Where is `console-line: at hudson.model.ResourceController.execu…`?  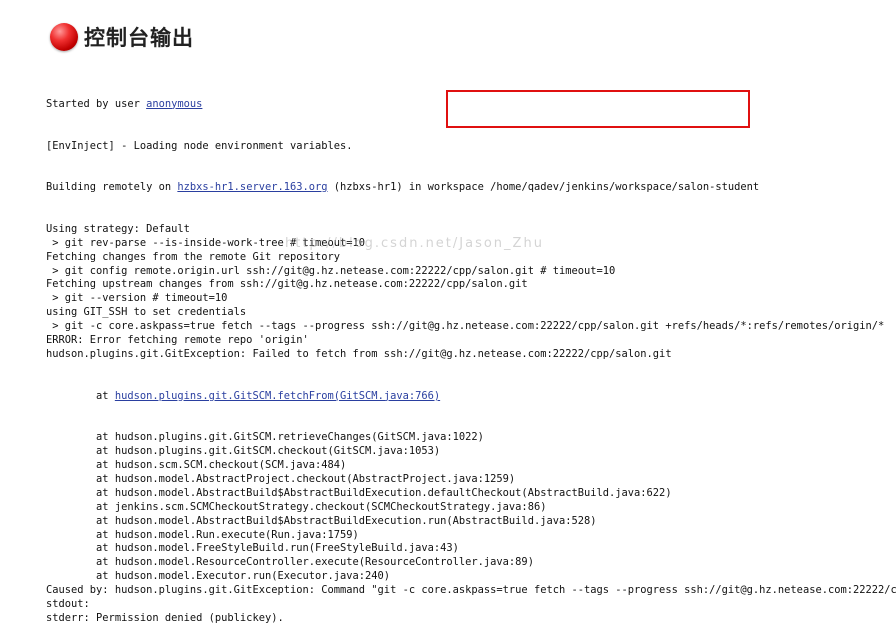
console-line: at hudson.model.ResourceController.execu… is located at coordinates (290, 562).